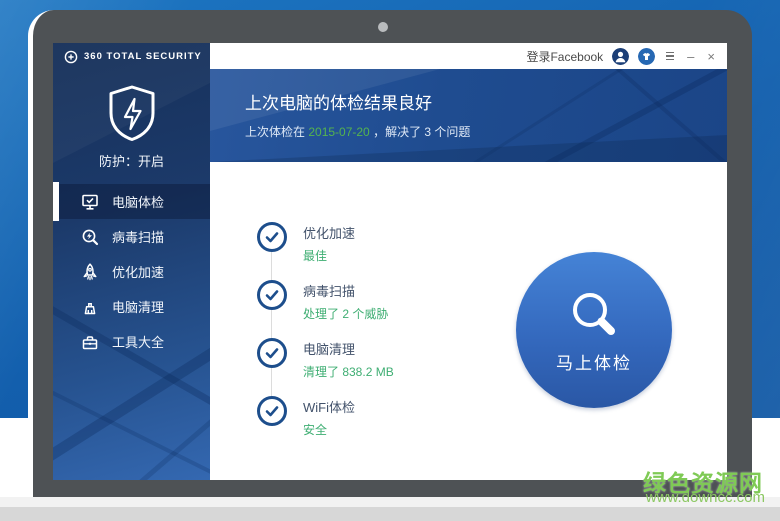 This screenshot has width=780, height=521. I want to click on sidebar-item-toolbox: 工具大全, so click(131, 341).